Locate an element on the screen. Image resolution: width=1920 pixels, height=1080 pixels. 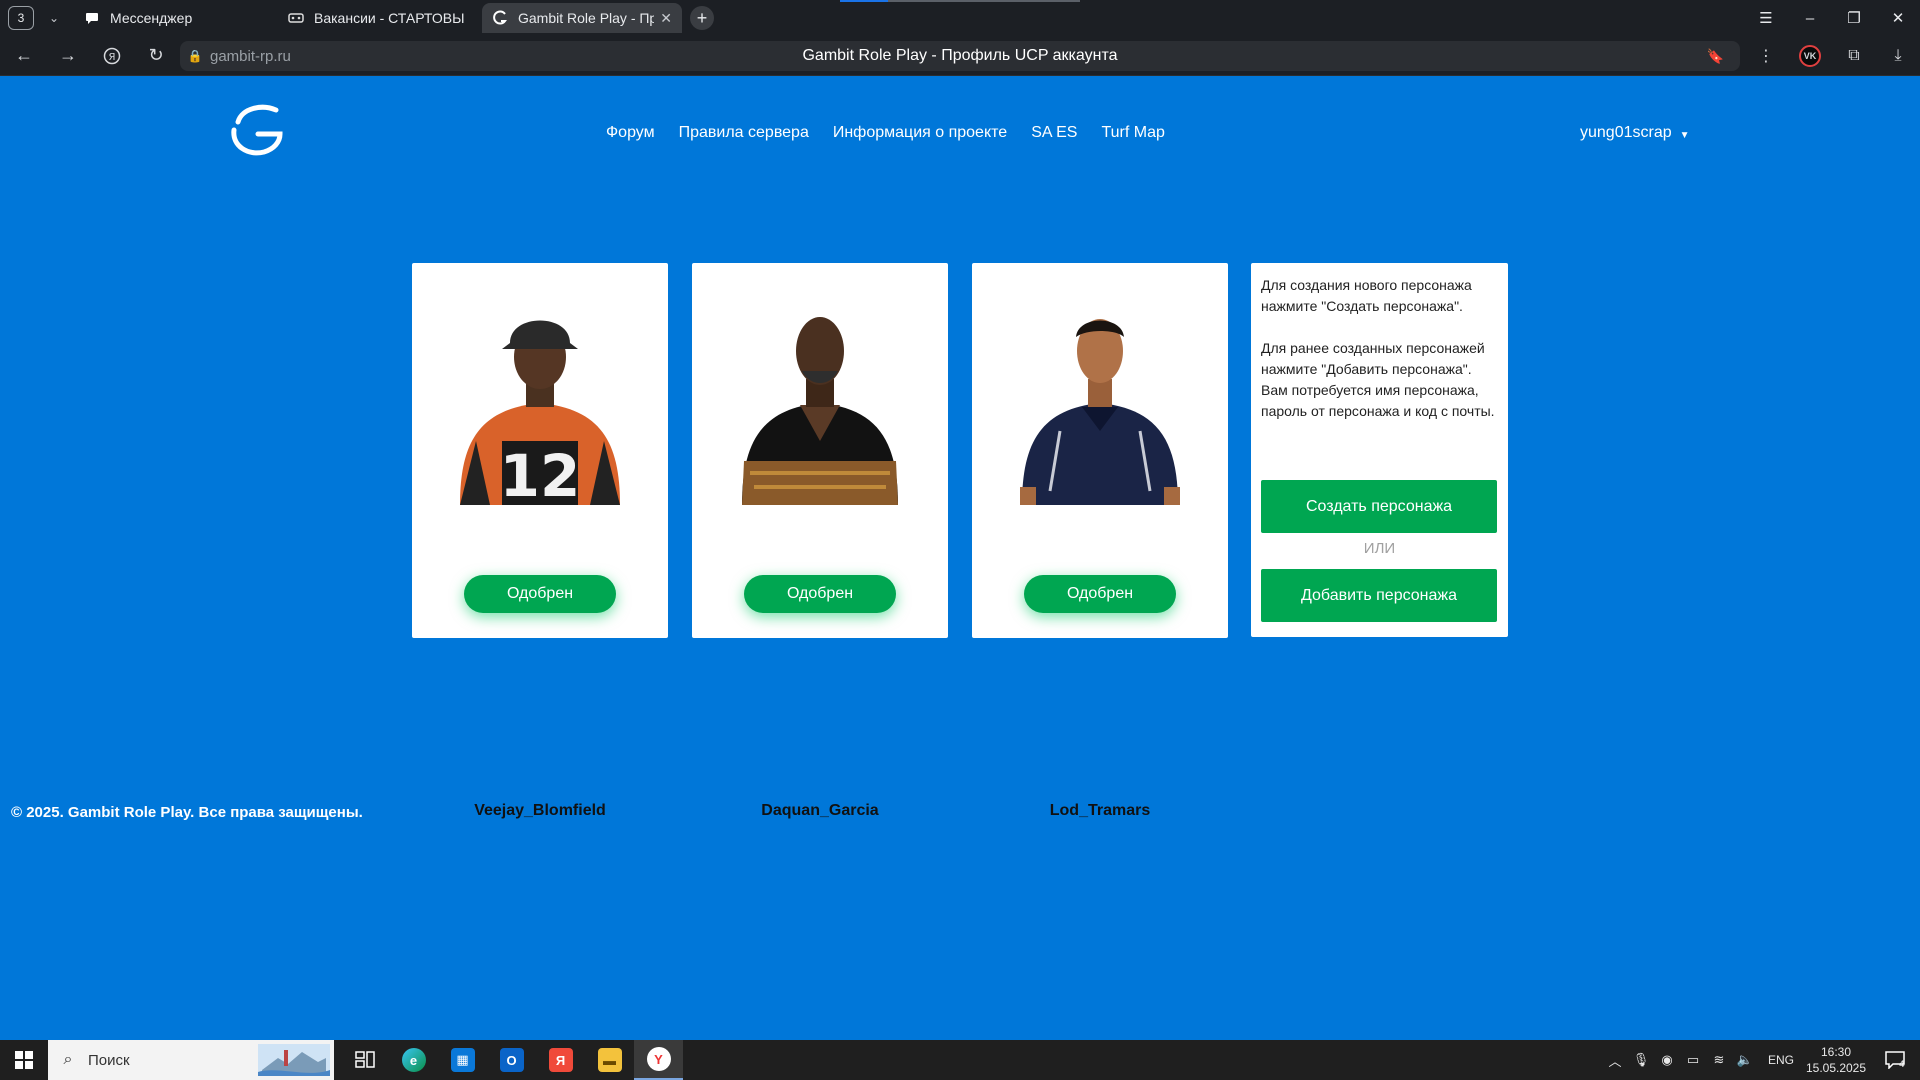
new-tab-button: + is located at coordinates (702, 18).